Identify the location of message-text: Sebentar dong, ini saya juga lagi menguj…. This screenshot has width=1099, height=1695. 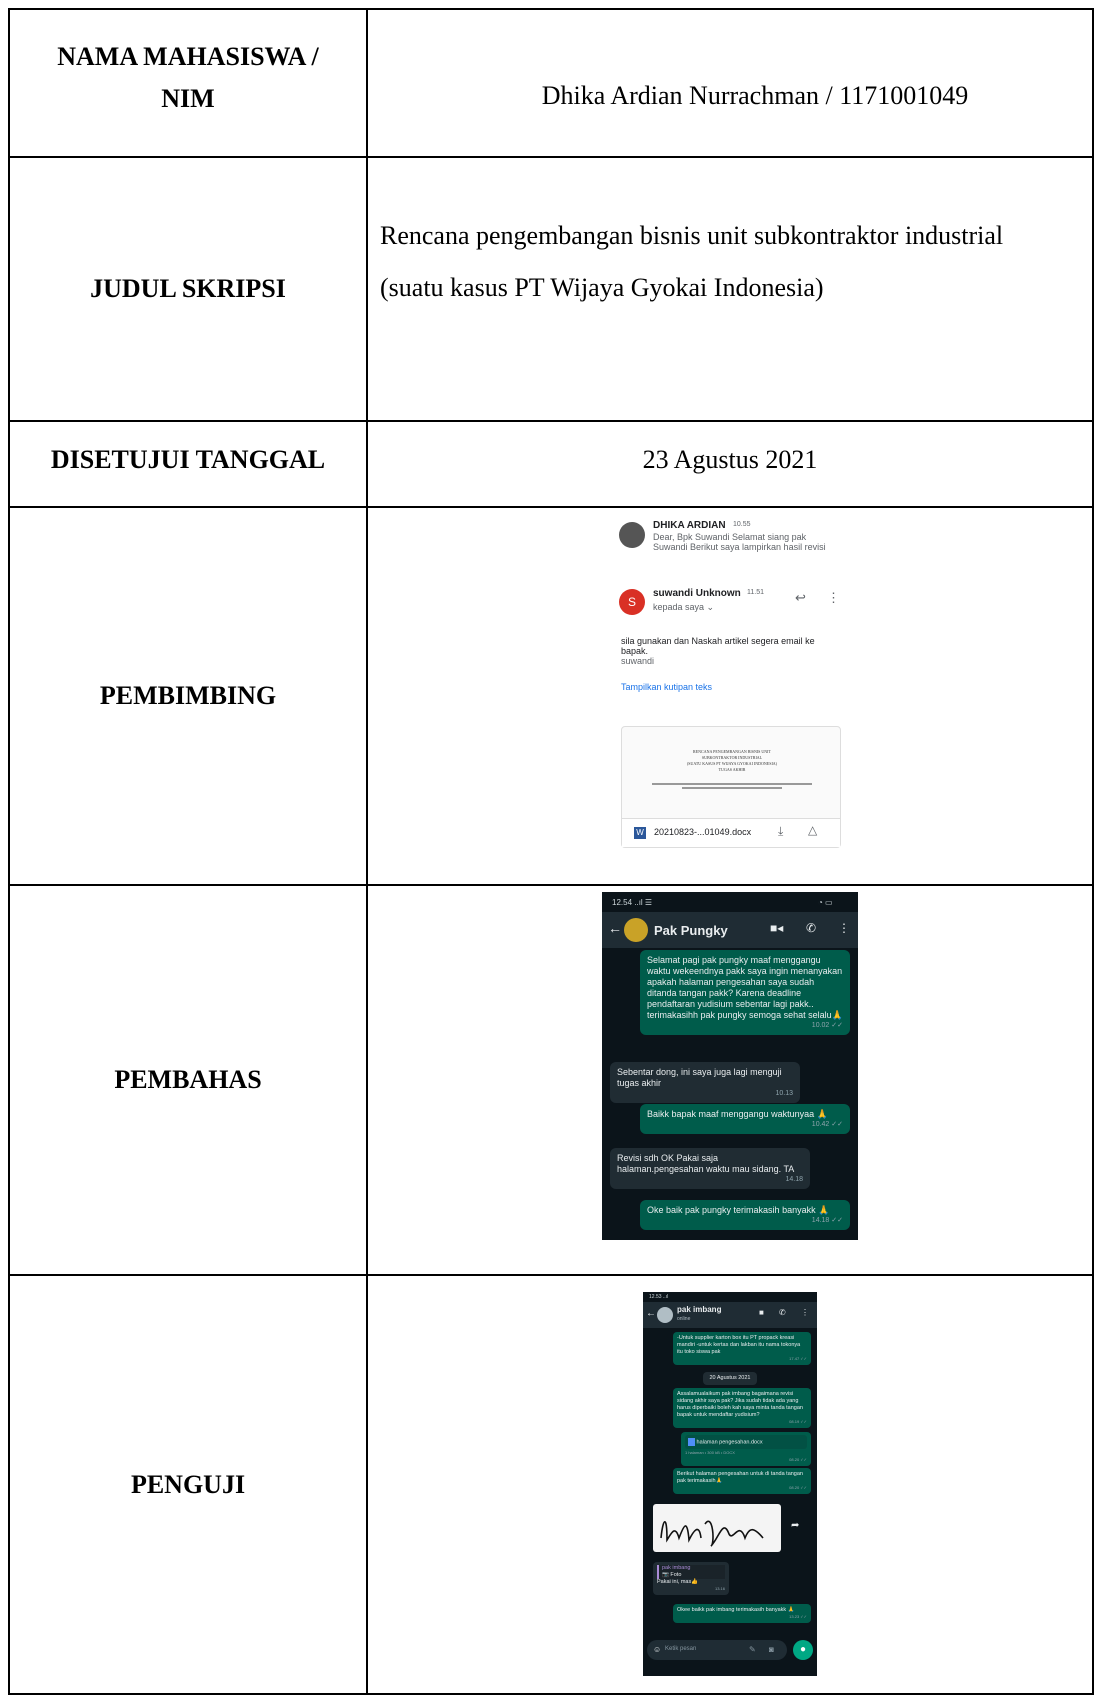
(699, 1077).